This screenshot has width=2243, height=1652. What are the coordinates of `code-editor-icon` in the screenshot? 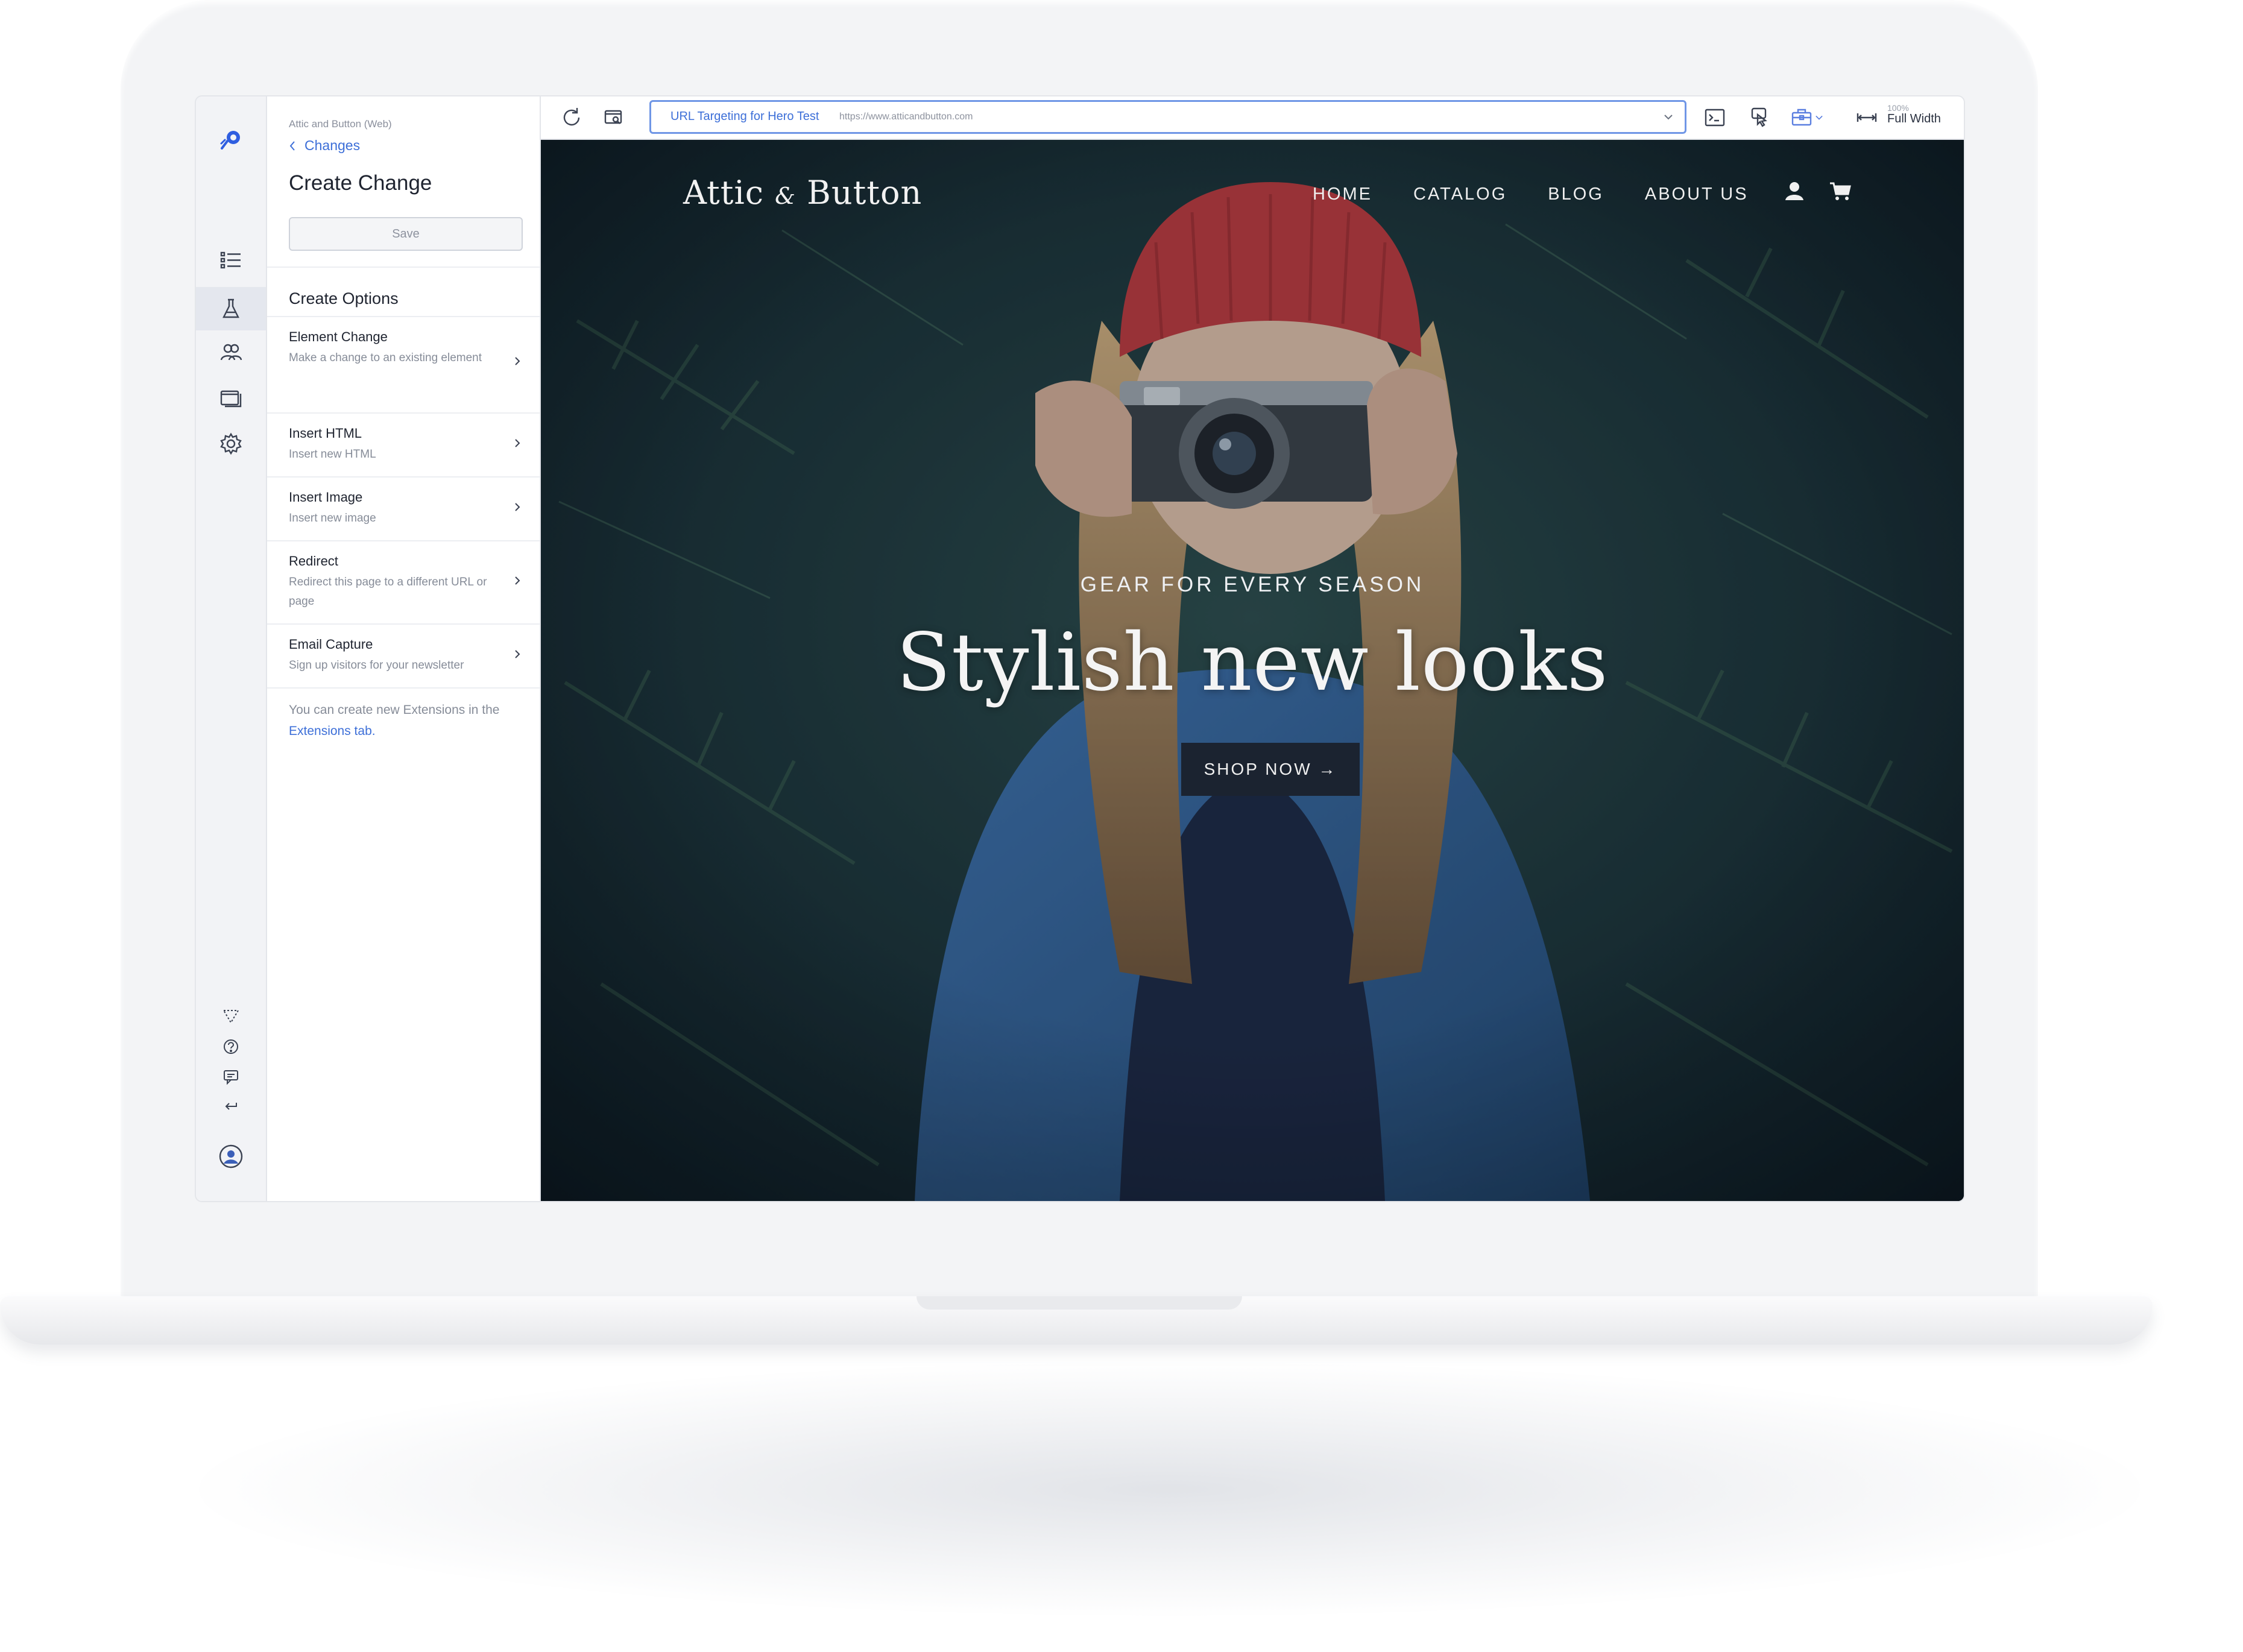 It's located at (1714, 117).